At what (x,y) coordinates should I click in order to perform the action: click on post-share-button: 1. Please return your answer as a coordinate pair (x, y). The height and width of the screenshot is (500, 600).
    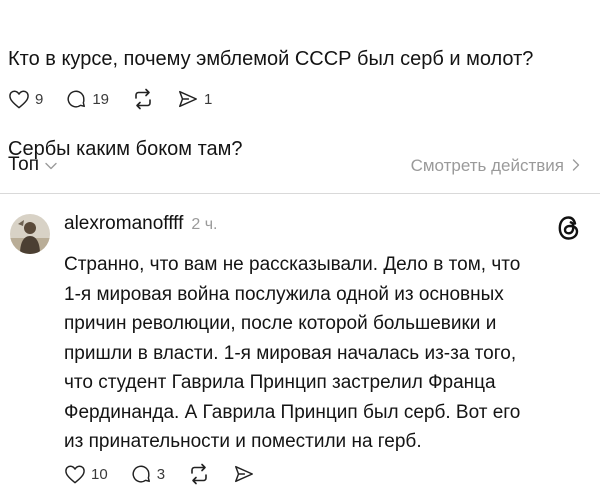
    Looking at the image, I should click on (194, 99).